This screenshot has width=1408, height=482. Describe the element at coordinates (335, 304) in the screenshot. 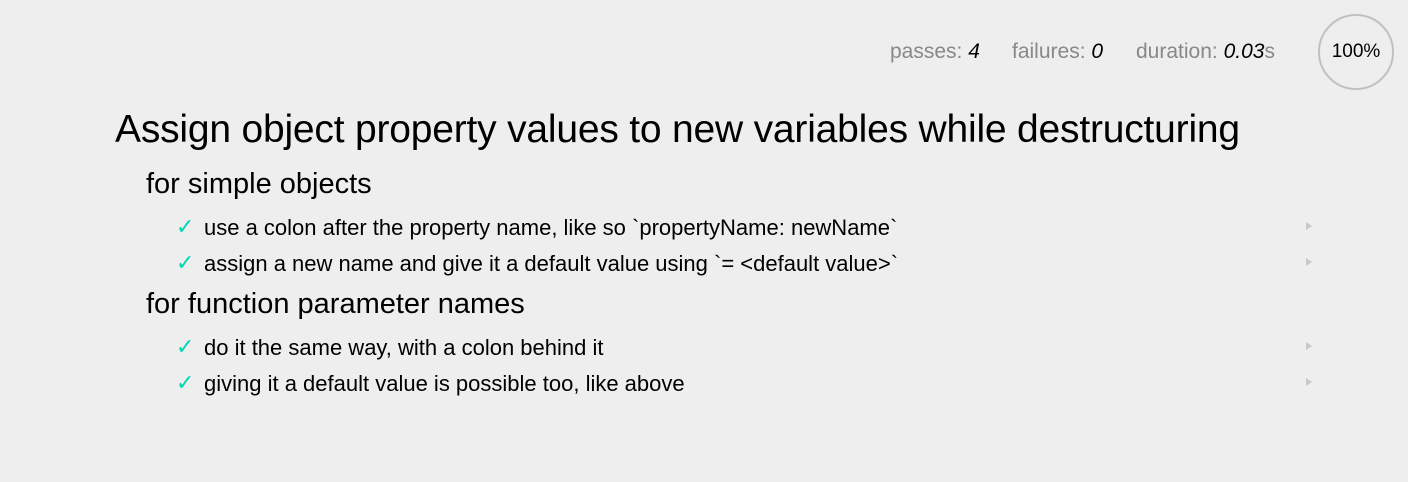

I see `suite-group-title: for function parameter names` at that location.